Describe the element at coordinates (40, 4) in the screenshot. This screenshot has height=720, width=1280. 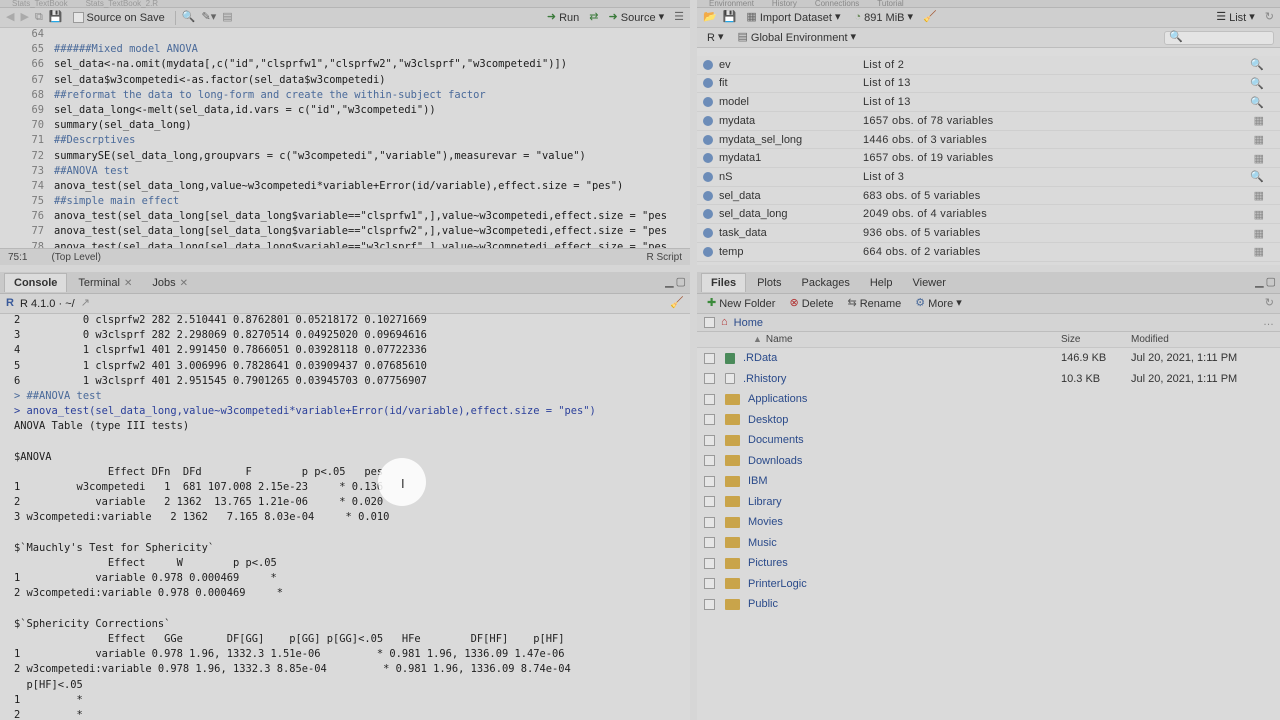
I see `source-tab-1: Stats_TextBook` at that location.